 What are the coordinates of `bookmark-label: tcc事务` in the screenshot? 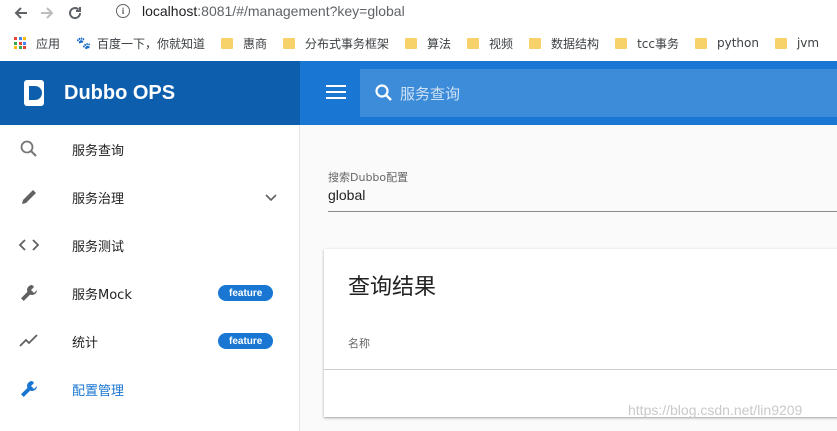 It's located at (658, 43).